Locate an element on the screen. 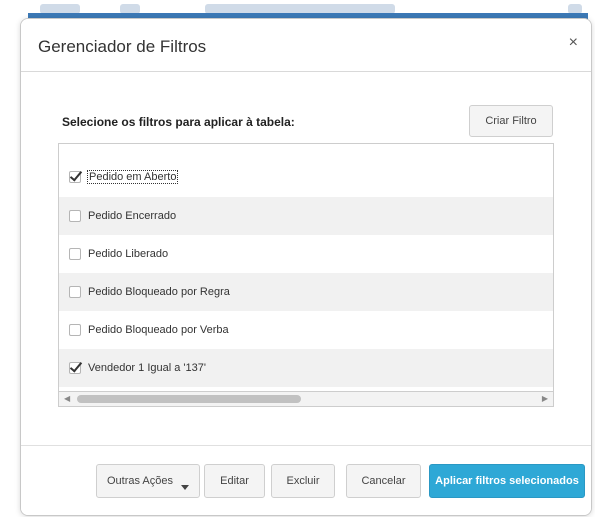 The width and height of the screenshot is (595, 517). close-icon: × is located at coordinates (573, 43).